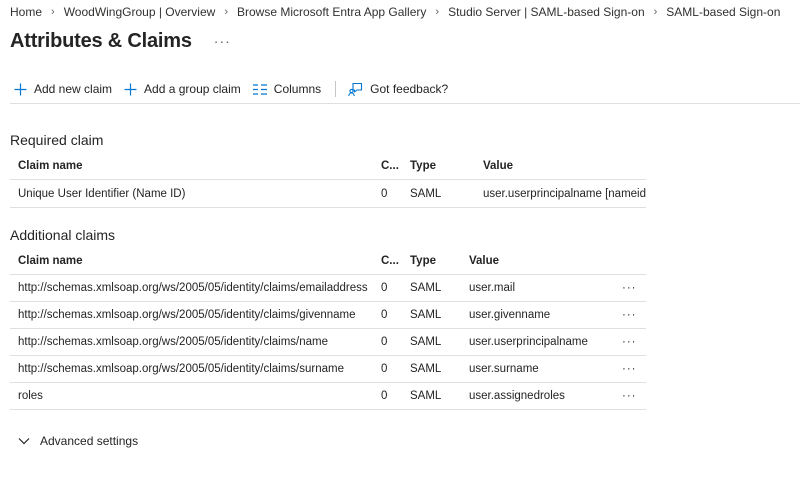 This screenshot has width=800, height=497. I want to click on advanced-settings-label: Advanced settings, so click(89, 441).